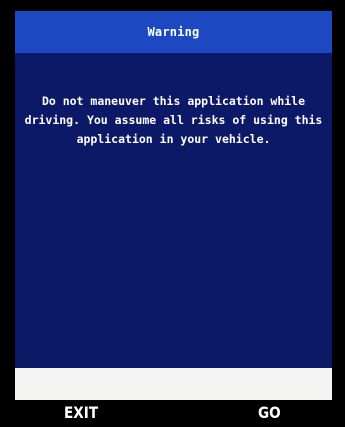 The image size is (345, 427). Describe the element at coordinates (172, 413) in the screenshot. I see `softkey-bar: EXIT GO` at that location.